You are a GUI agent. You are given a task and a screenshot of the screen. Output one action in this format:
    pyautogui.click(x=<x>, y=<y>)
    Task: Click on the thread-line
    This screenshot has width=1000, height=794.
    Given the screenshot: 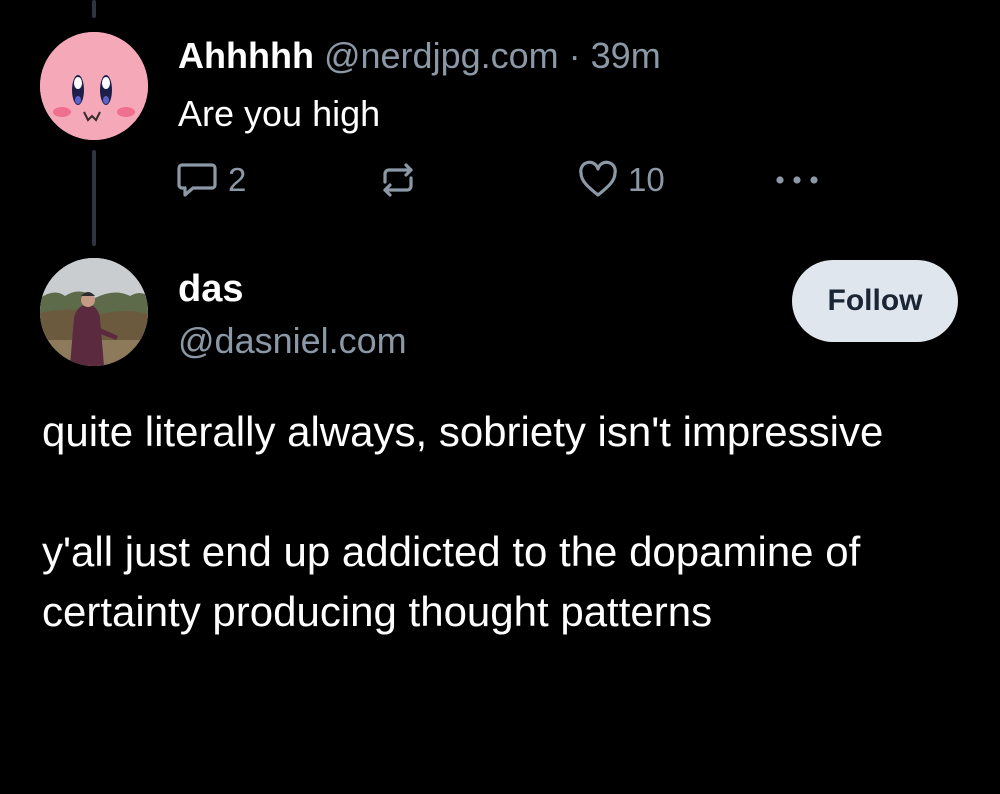 What is the action you would take?
    pyautogui.click(x=94, y=198)
    